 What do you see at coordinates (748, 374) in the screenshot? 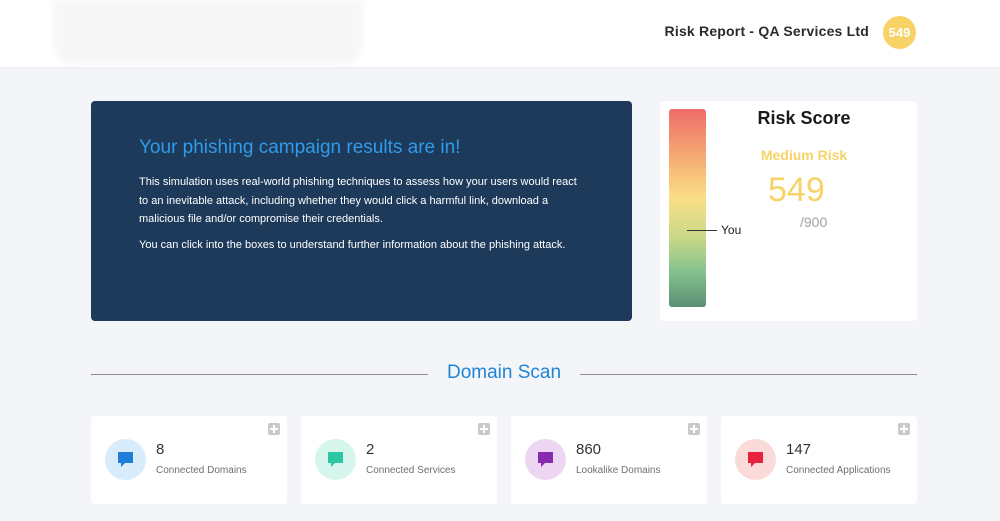
I see `section-divider-right` at bounding box center [748, 374].